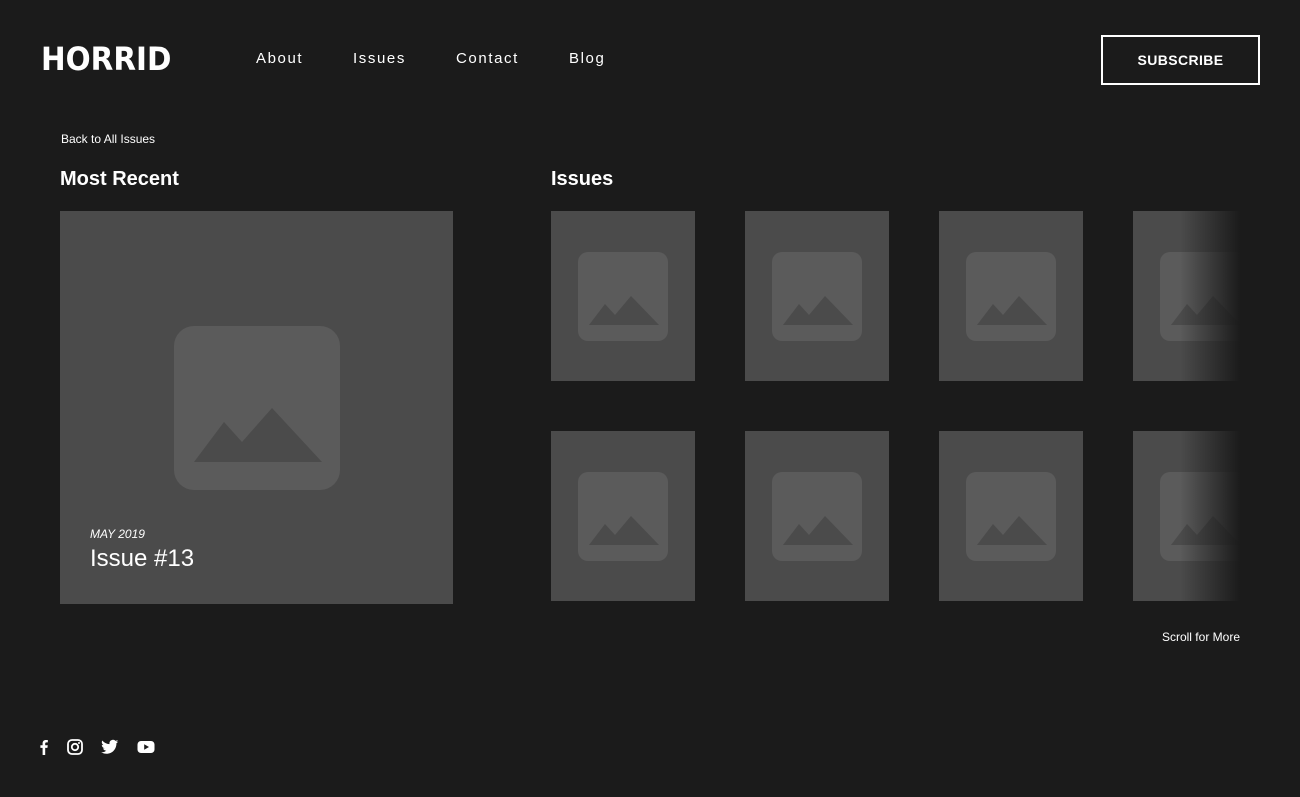 This screenshot has width=1300, height=797. What do you see at coordinates (119, 179) in the screenshot?
I see `most-recent-heading: Most Recent` at bounding box center [119, 179].